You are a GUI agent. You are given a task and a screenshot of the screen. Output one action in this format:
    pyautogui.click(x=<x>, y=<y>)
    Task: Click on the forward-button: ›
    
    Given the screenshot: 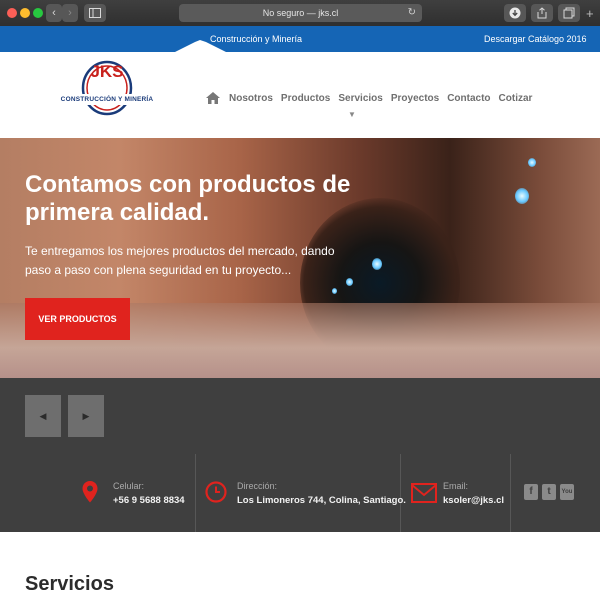 What is the action you would take?
    pyautogui.click(x=70, y=13)
    